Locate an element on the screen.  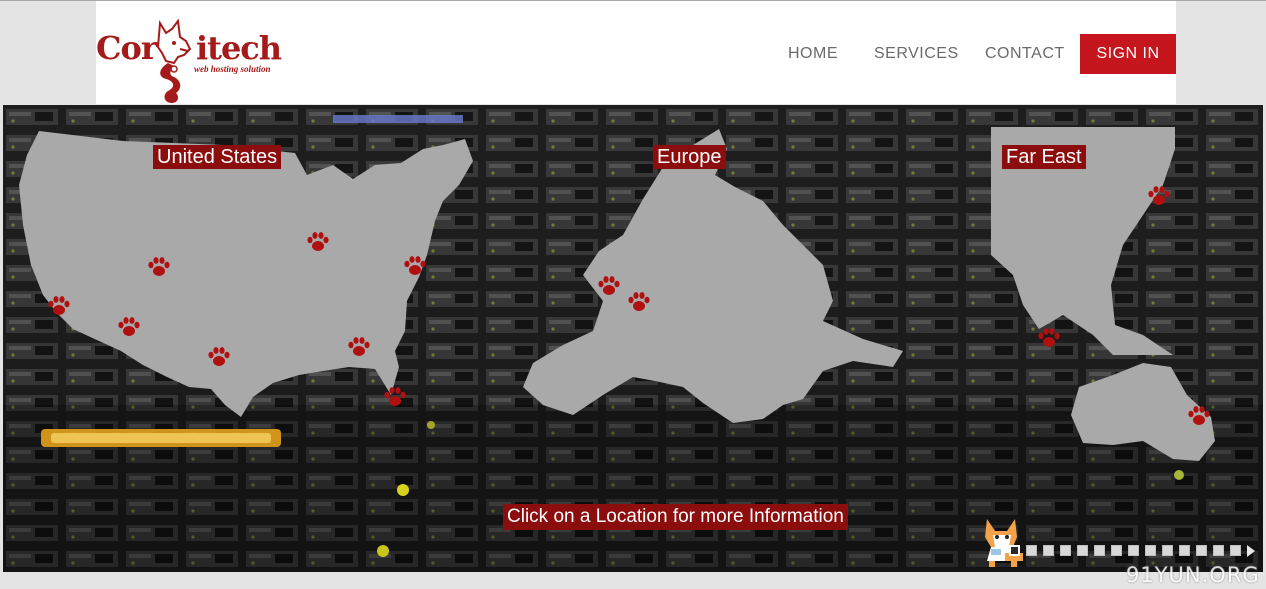
nav-services: SERVICES is located at coordinates (916, 54).